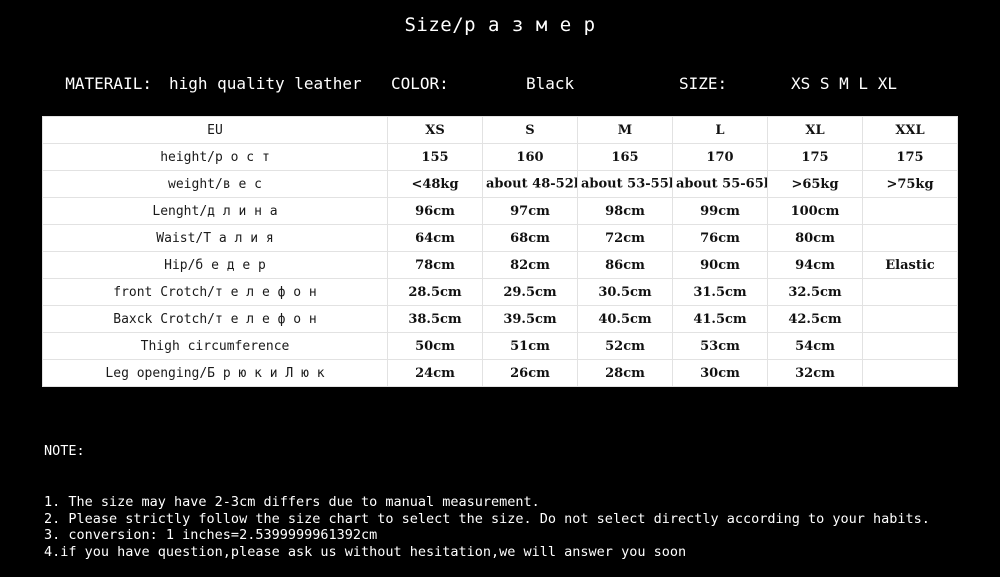  I want to click on table-header-row: EU XS S M L XL XXL, so click(500, 130).